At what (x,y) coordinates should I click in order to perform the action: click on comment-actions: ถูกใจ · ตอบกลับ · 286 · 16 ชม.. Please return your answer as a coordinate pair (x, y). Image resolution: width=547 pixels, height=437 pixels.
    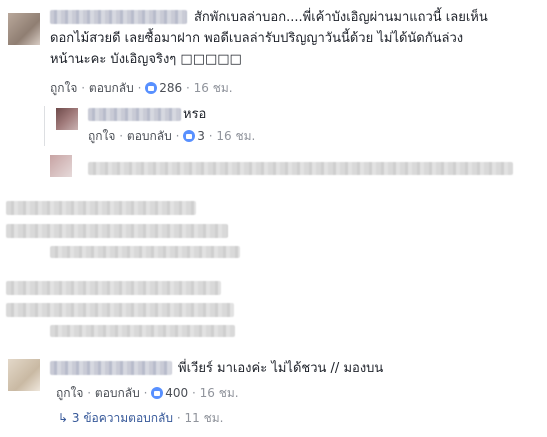
    Looking at the image, I should click on (141, 88).